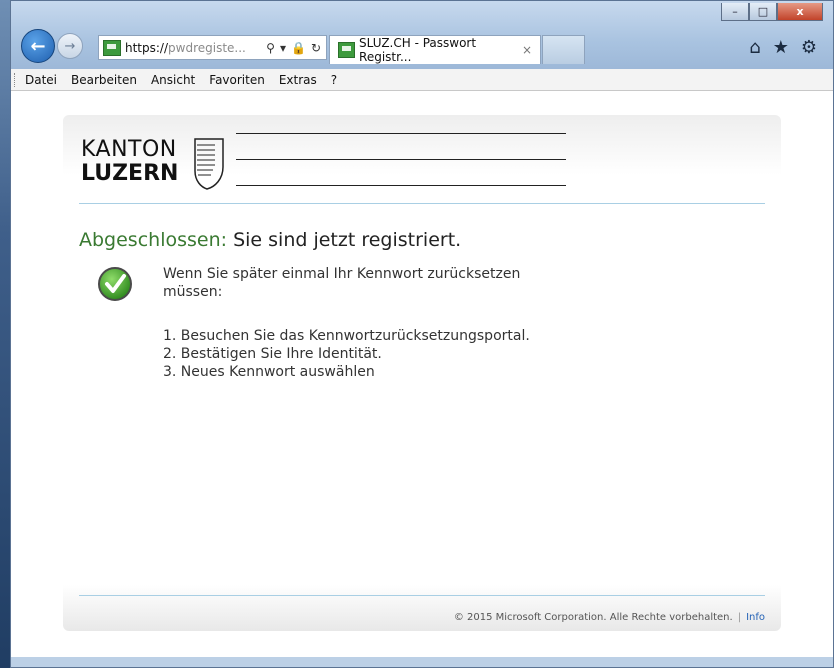 This screenshot has height=668, width=834. I want to click on status-label: Abgeschlossen:, so click(153, 240).